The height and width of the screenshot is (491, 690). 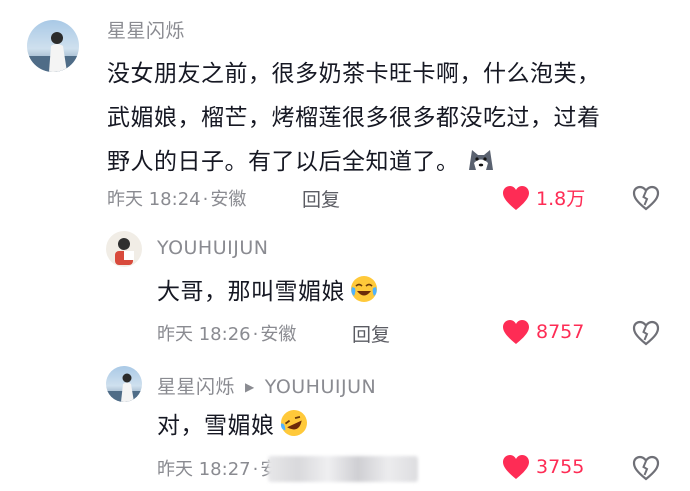 I want to click on username: 星星闪烁 ▶ YOUHUIJUN, so click(x=266, y=385).